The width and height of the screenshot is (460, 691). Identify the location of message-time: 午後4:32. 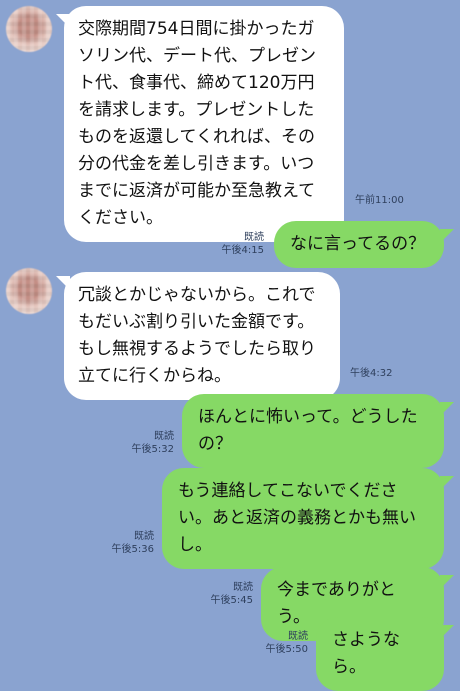
(371, 373).